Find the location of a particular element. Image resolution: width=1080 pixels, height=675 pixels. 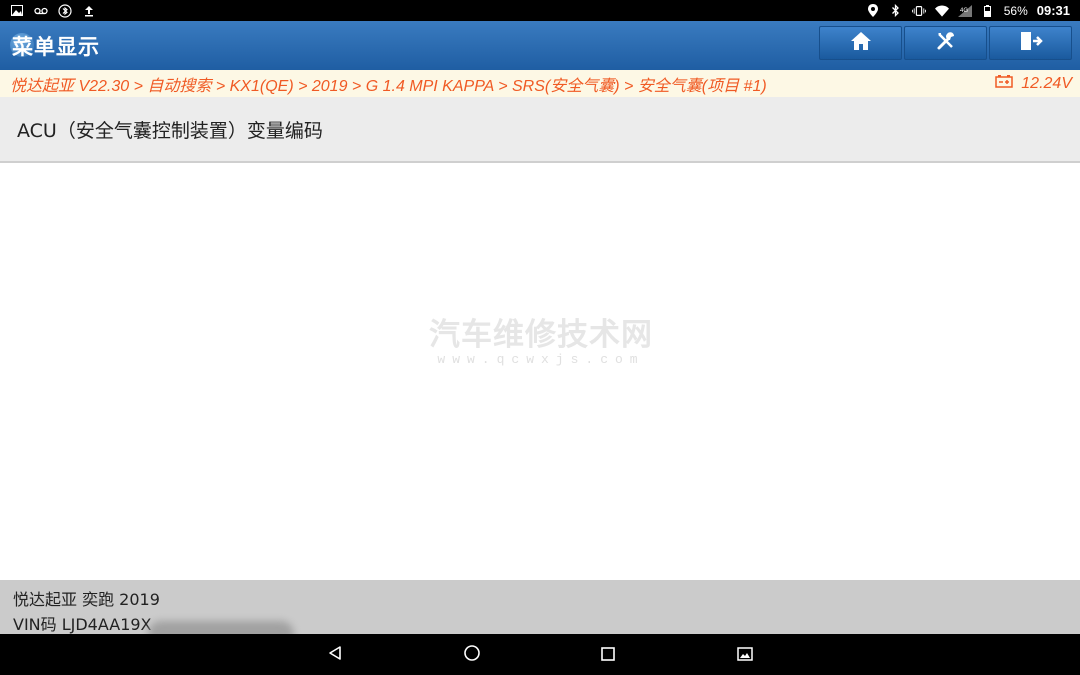

section-title: ACU（安全气囊控制装置）变量编码 is located at coordinates (170, 130).